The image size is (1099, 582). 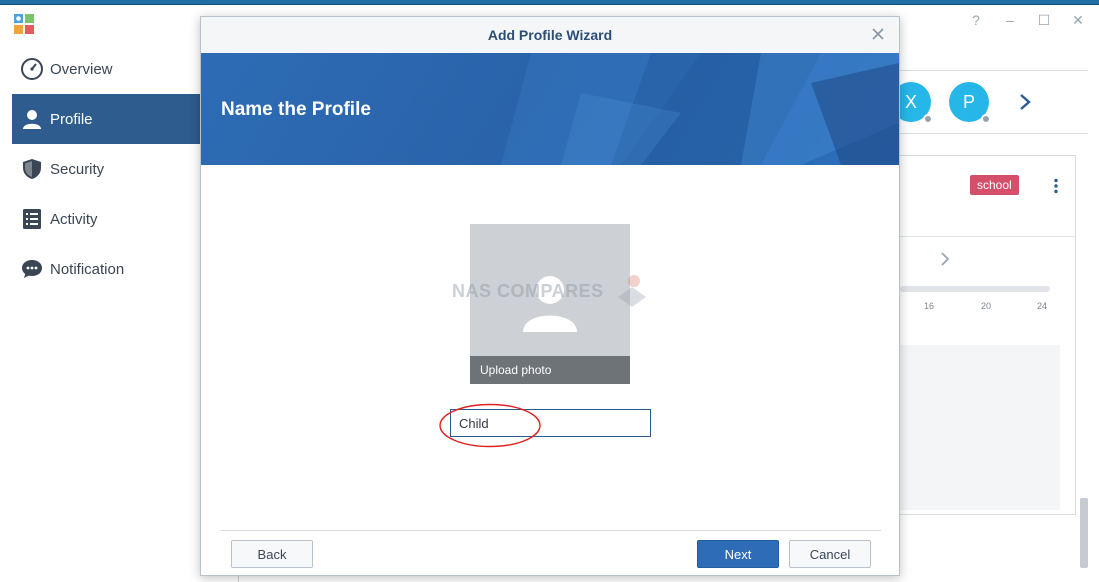 What do you see at coordinates (994, 70) in the screenshot?
I see `header-divider` at bounding box center [994, 70].